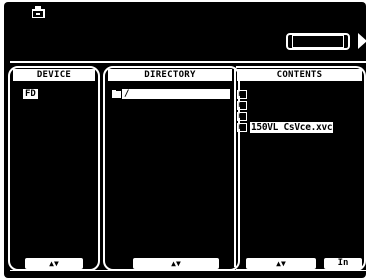 The height and width of the screenshot is (278, 374). I want to click on property-button: PROPERTY, so click(318, 41).